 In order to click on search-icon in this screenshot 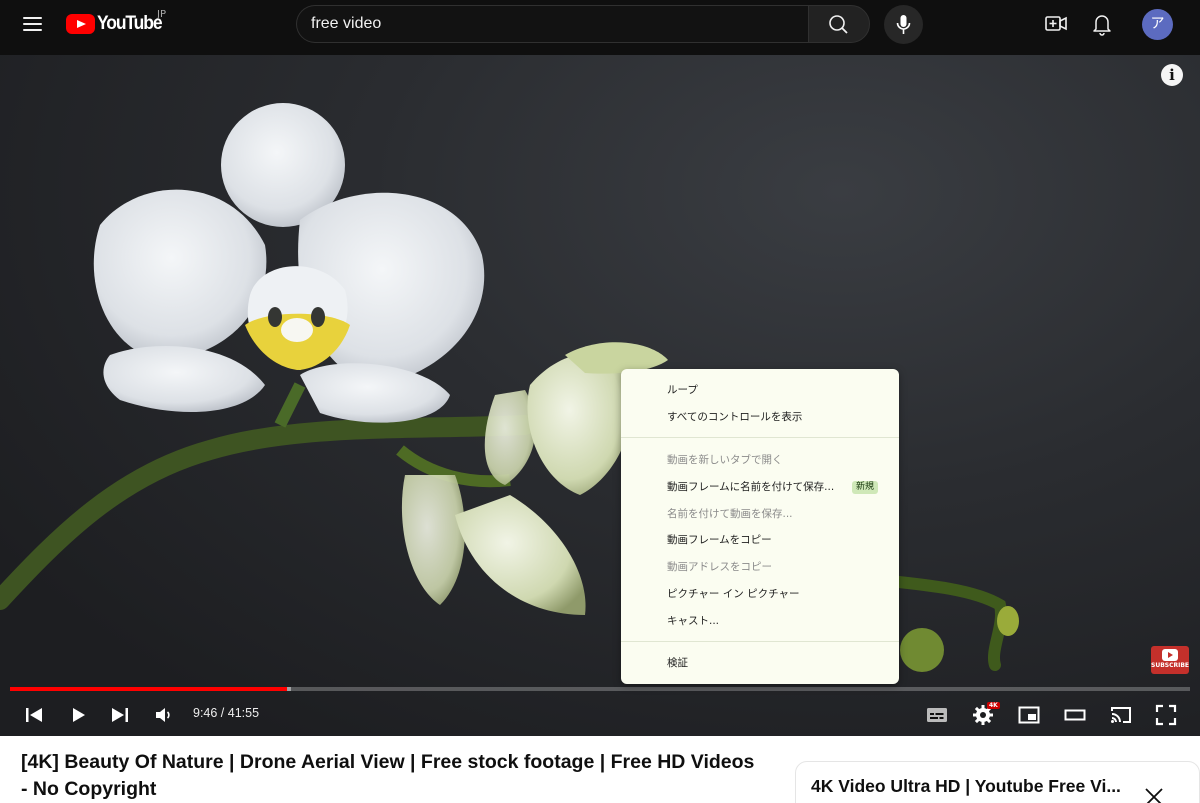, I will do `click(838, 24)`.